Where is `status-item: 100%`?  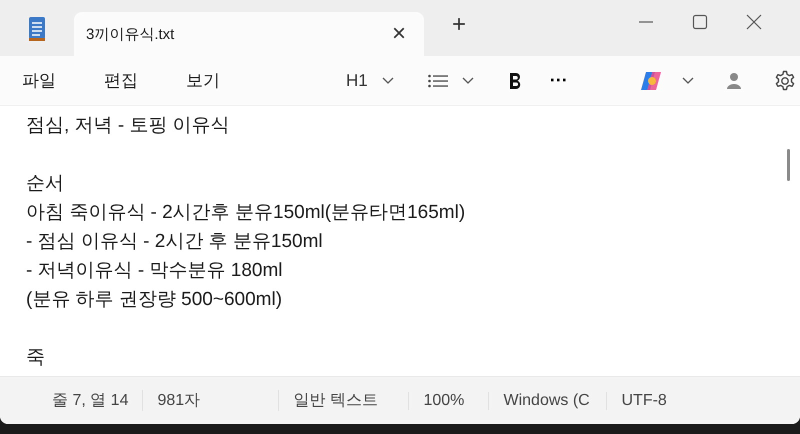 status-item: 100% is located at coordinates (448, 401).